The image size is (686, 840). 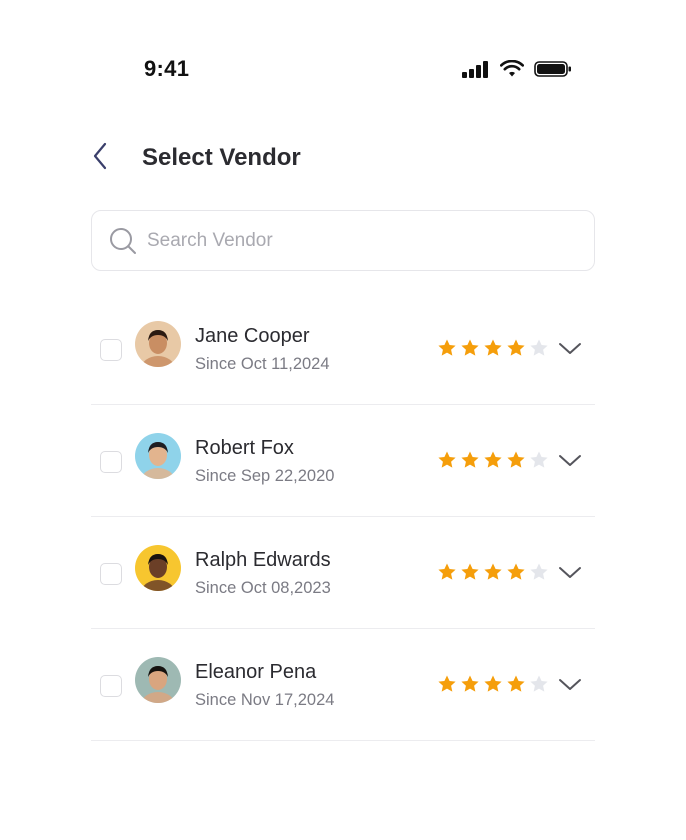 I want to click on search-bar, so click(x=343, y=240).